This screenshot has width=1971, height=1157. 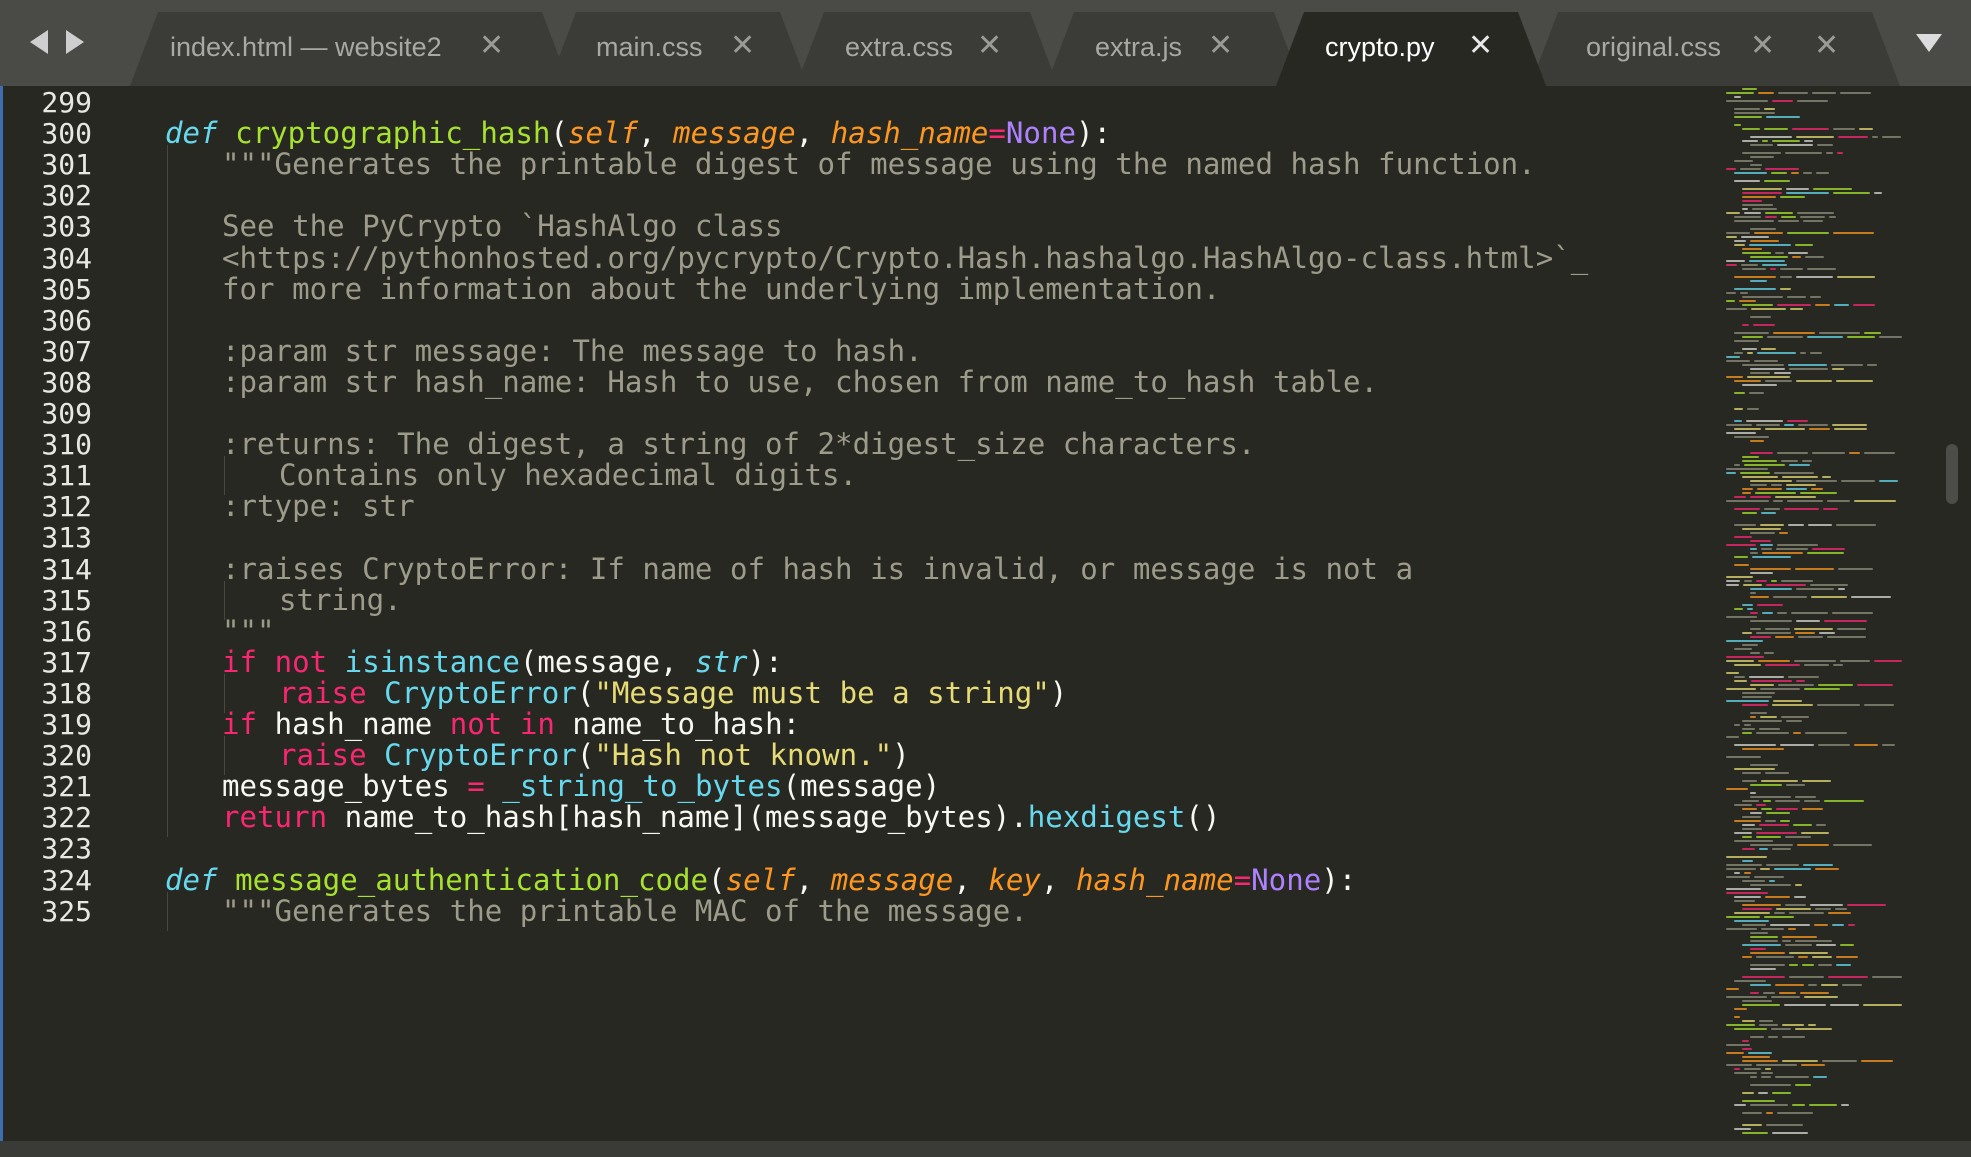 What do you see at coordinates (1174, 49) in the screenshot?
I see `tab-extra-js: extra.js ✕` at bounding box center [1174, 49].